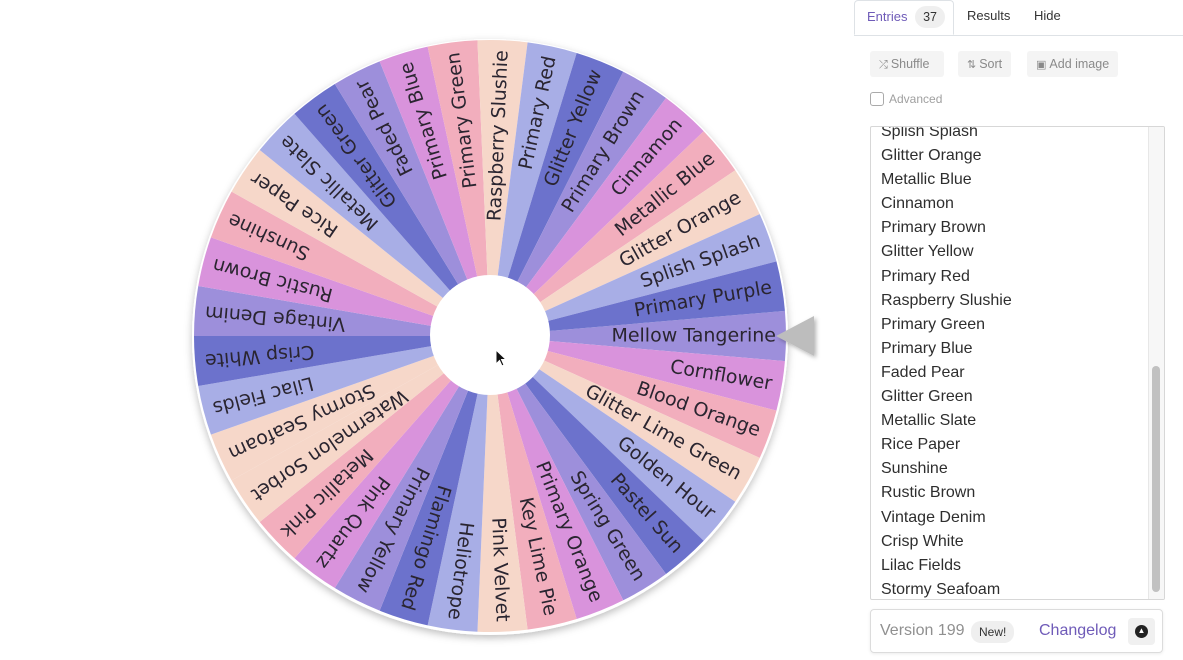  Describe the element at coordinates (1011, 566) in the screenshot. I see `entry-item: Lilac Fields` at that location.